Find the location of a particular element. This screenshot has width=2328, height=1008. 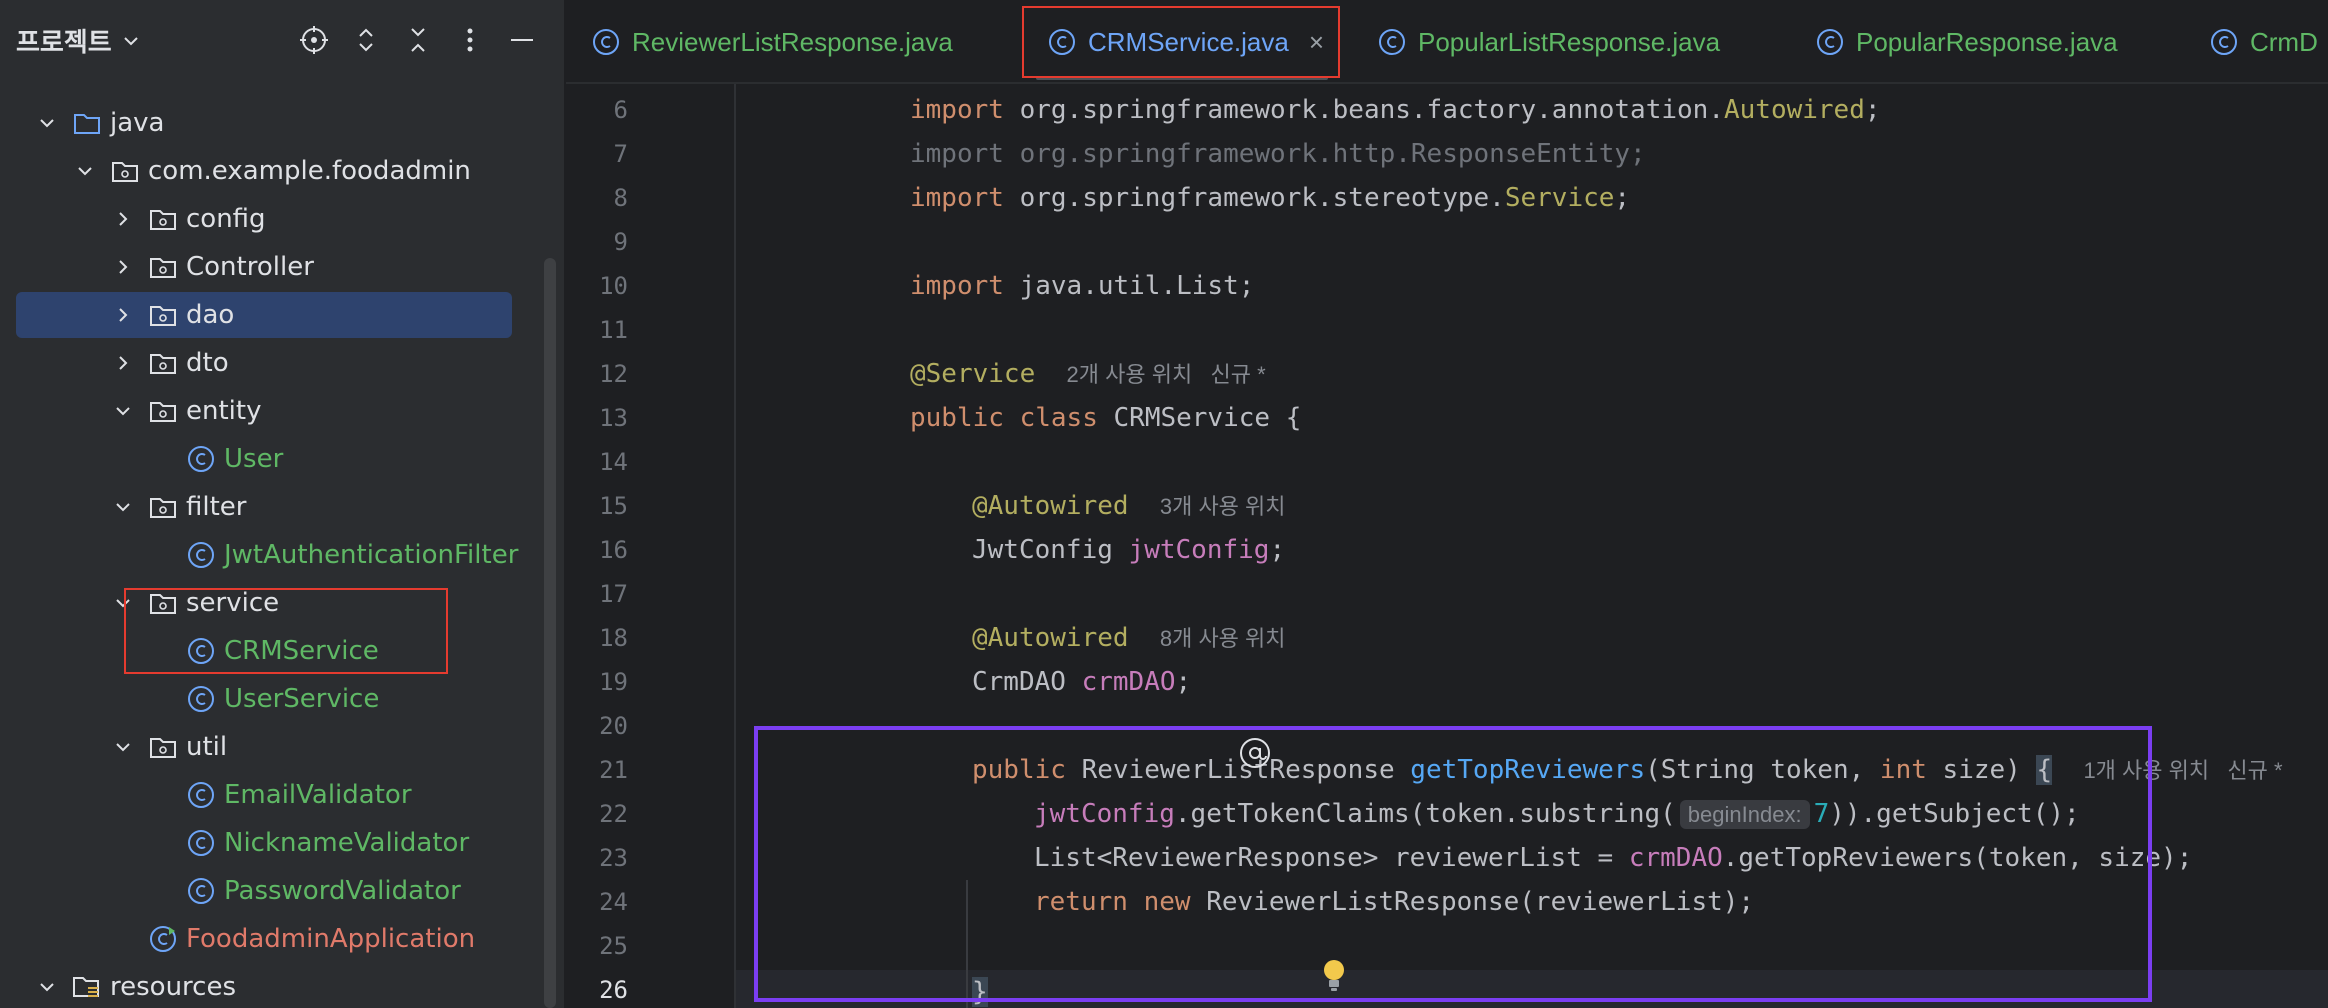

line-number: 25 is located at coordinates (613, 946).